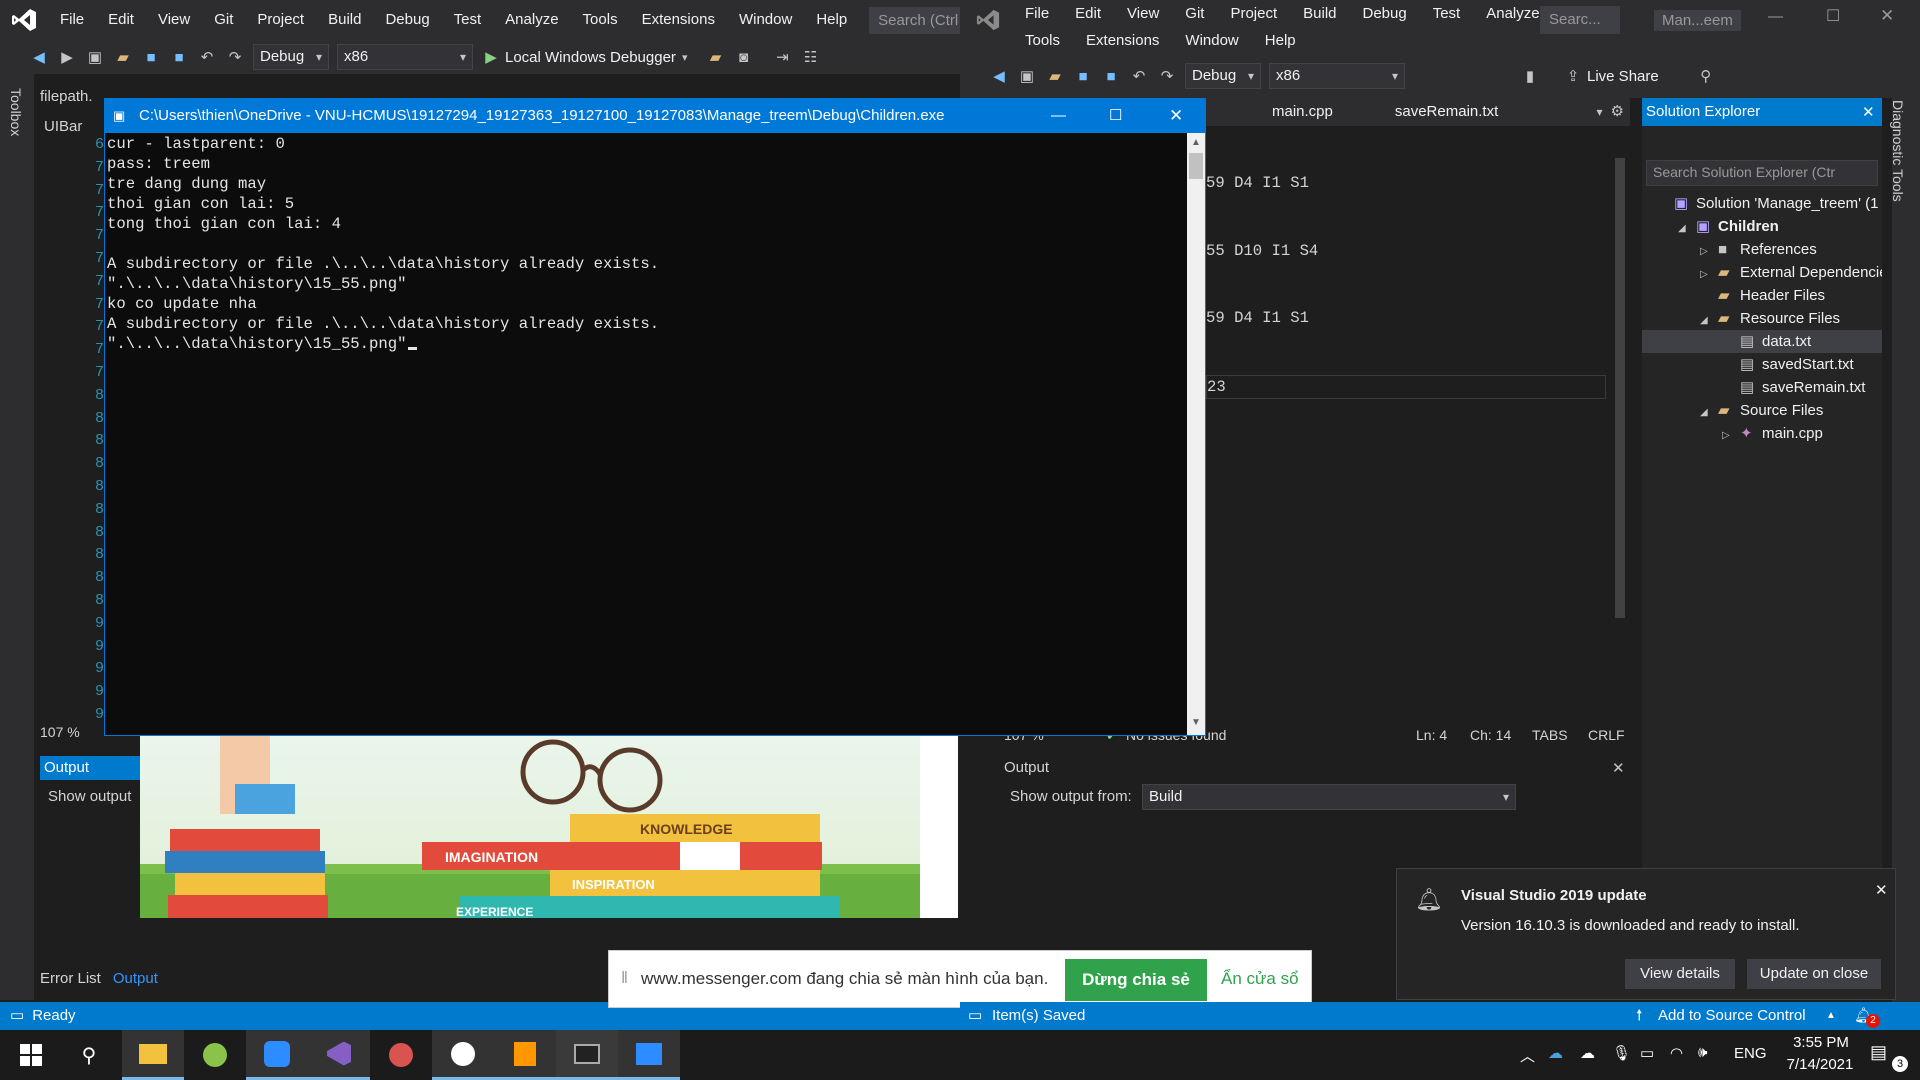 This screenshot has height=1080, width=1920. I want to click on update-on-close-button: Update on close, so click(1814, 974).